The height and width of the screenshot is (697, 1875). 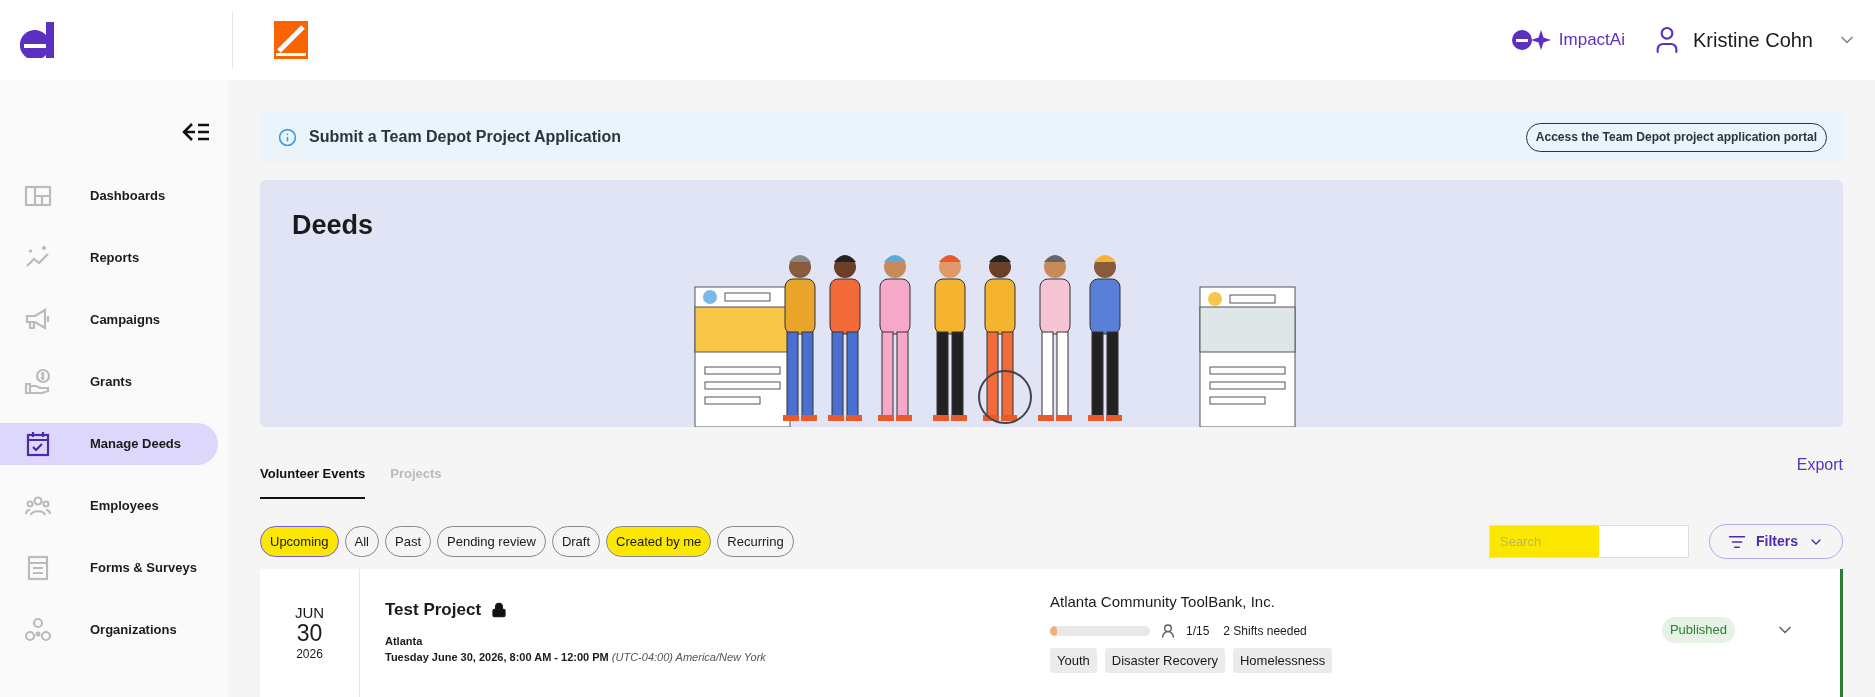 What do you see at coordinates (1589, 541) in the screenshot?
I see `search-field: Search` at bounding box center [1589, 541].